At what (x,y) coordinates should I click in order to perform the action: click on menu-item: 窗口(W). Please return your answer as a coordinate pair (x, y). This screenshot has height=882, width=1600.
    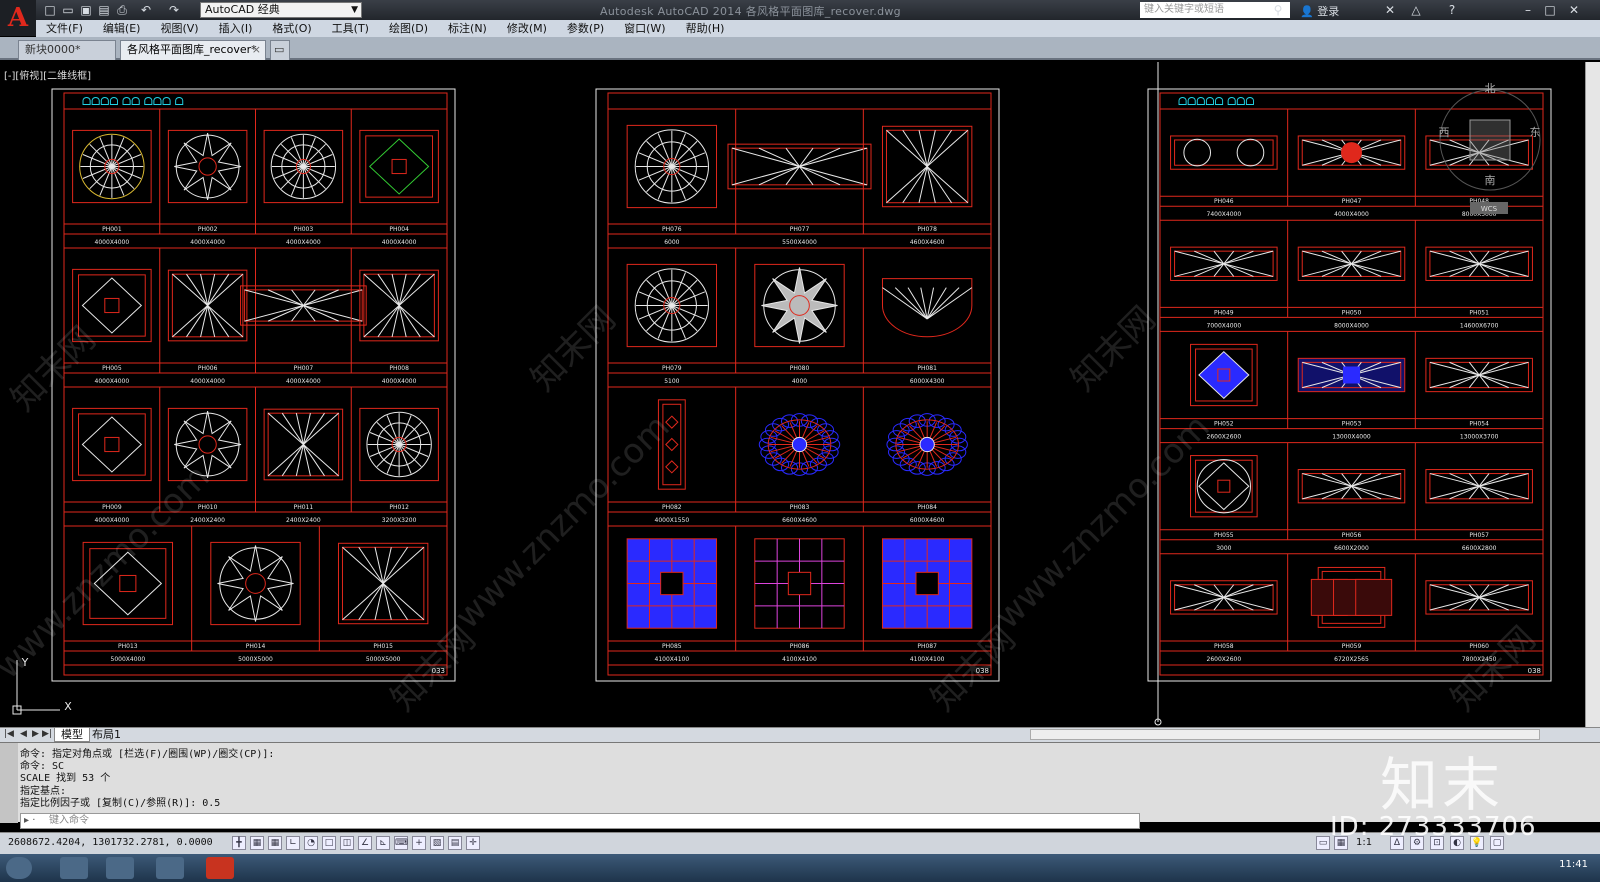
    Looking at the image, I should click on (644, 28).